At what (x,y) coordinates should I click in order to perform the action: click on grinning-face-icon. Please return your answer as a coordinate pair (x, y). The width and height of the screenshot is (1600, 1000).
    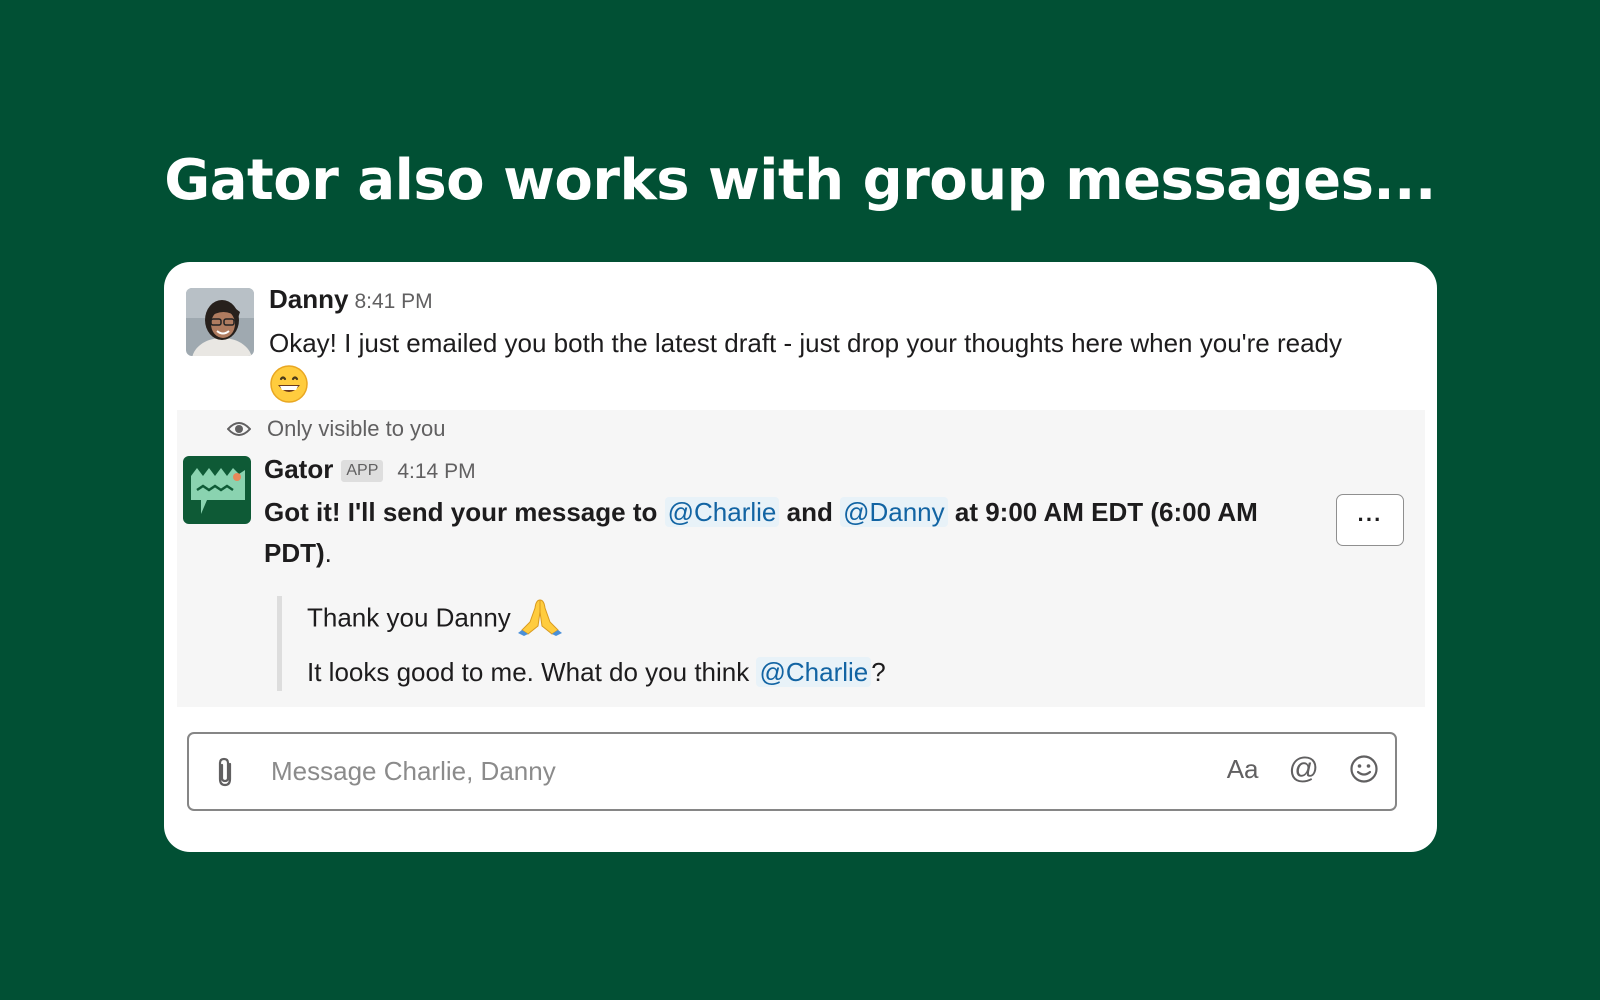
    Looking at the image, I should click on (289, 390).